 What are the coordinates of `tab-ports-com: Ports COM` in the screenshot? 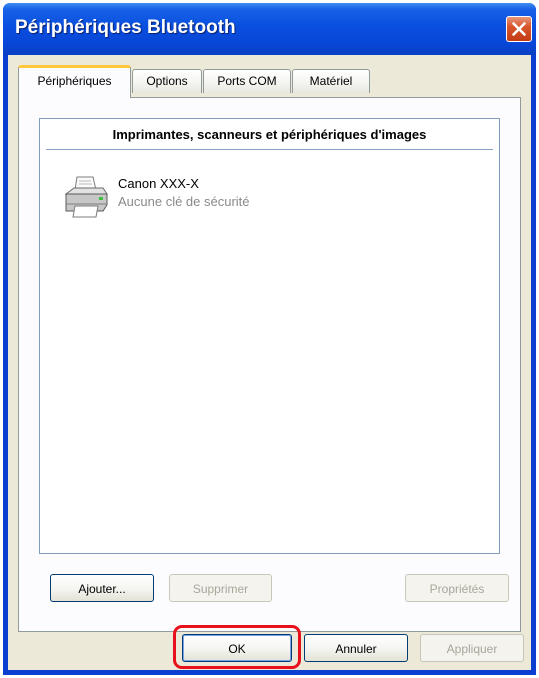 It's located at (247, 81).